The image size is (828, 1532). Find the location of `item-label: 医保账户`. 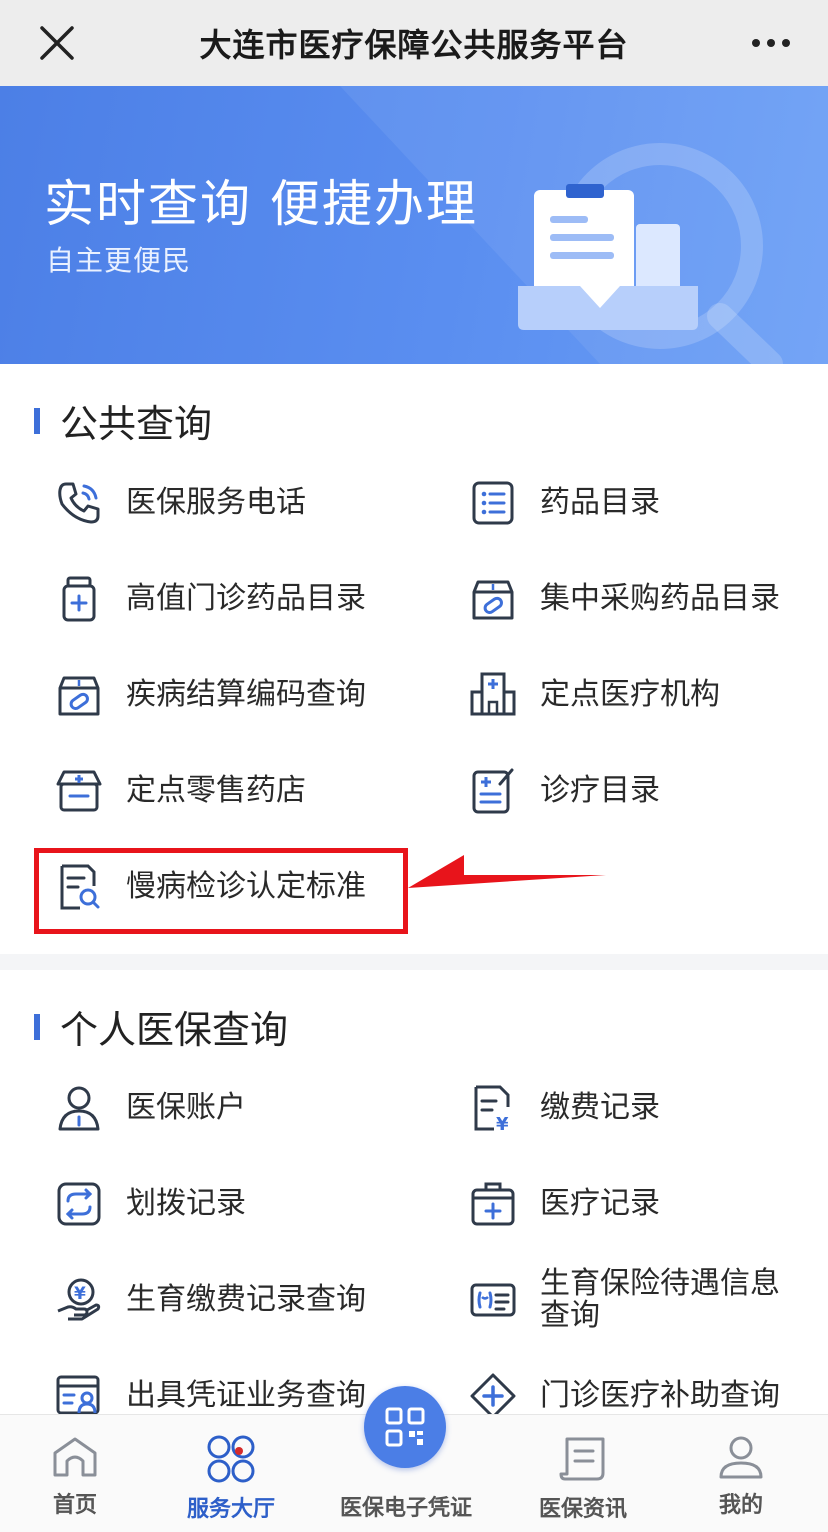

item-label: 医保账户 is located at coordinates (186, 1107).